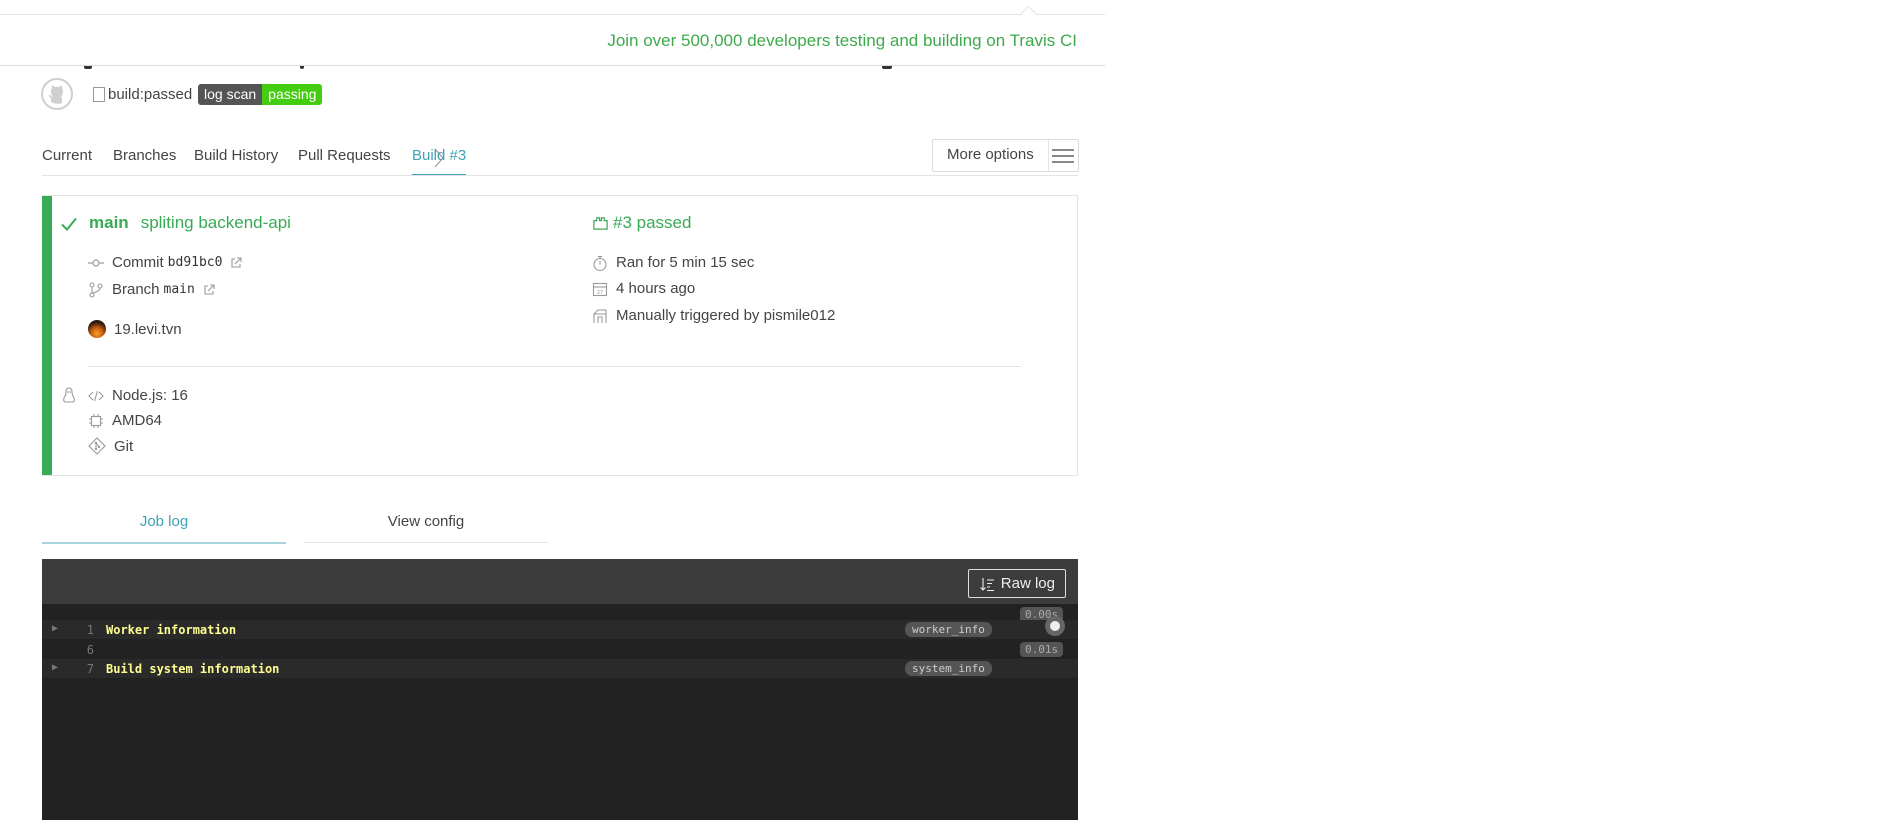 The image size is (1881, 820). I want to click on tab-pull-requests: Pull Requests, so click(344, 155).